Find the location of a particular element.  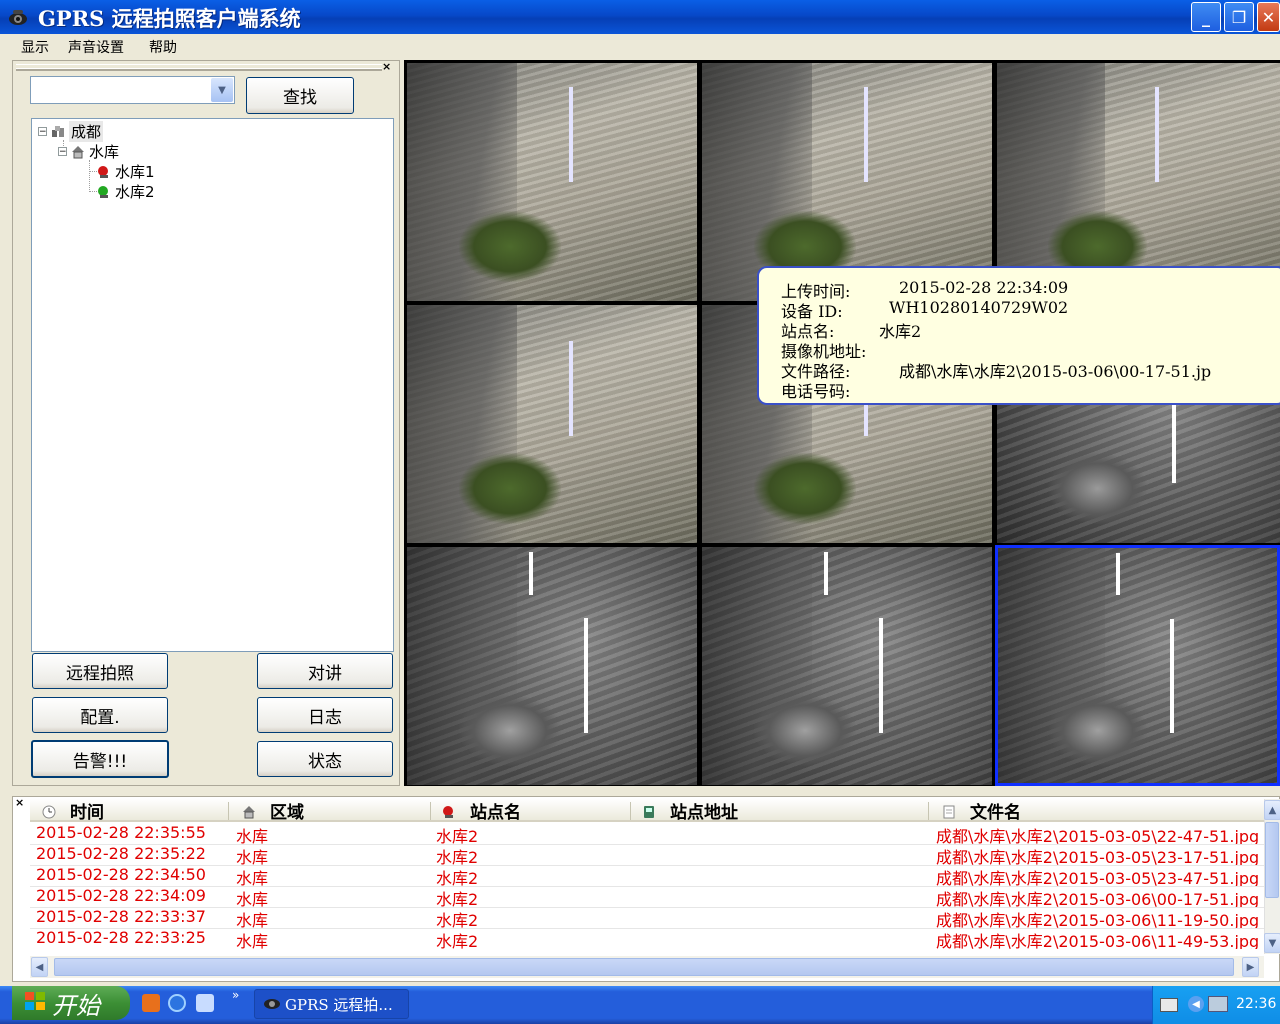

column-station-address: 站点地址 is located at coordinates (690, 811).